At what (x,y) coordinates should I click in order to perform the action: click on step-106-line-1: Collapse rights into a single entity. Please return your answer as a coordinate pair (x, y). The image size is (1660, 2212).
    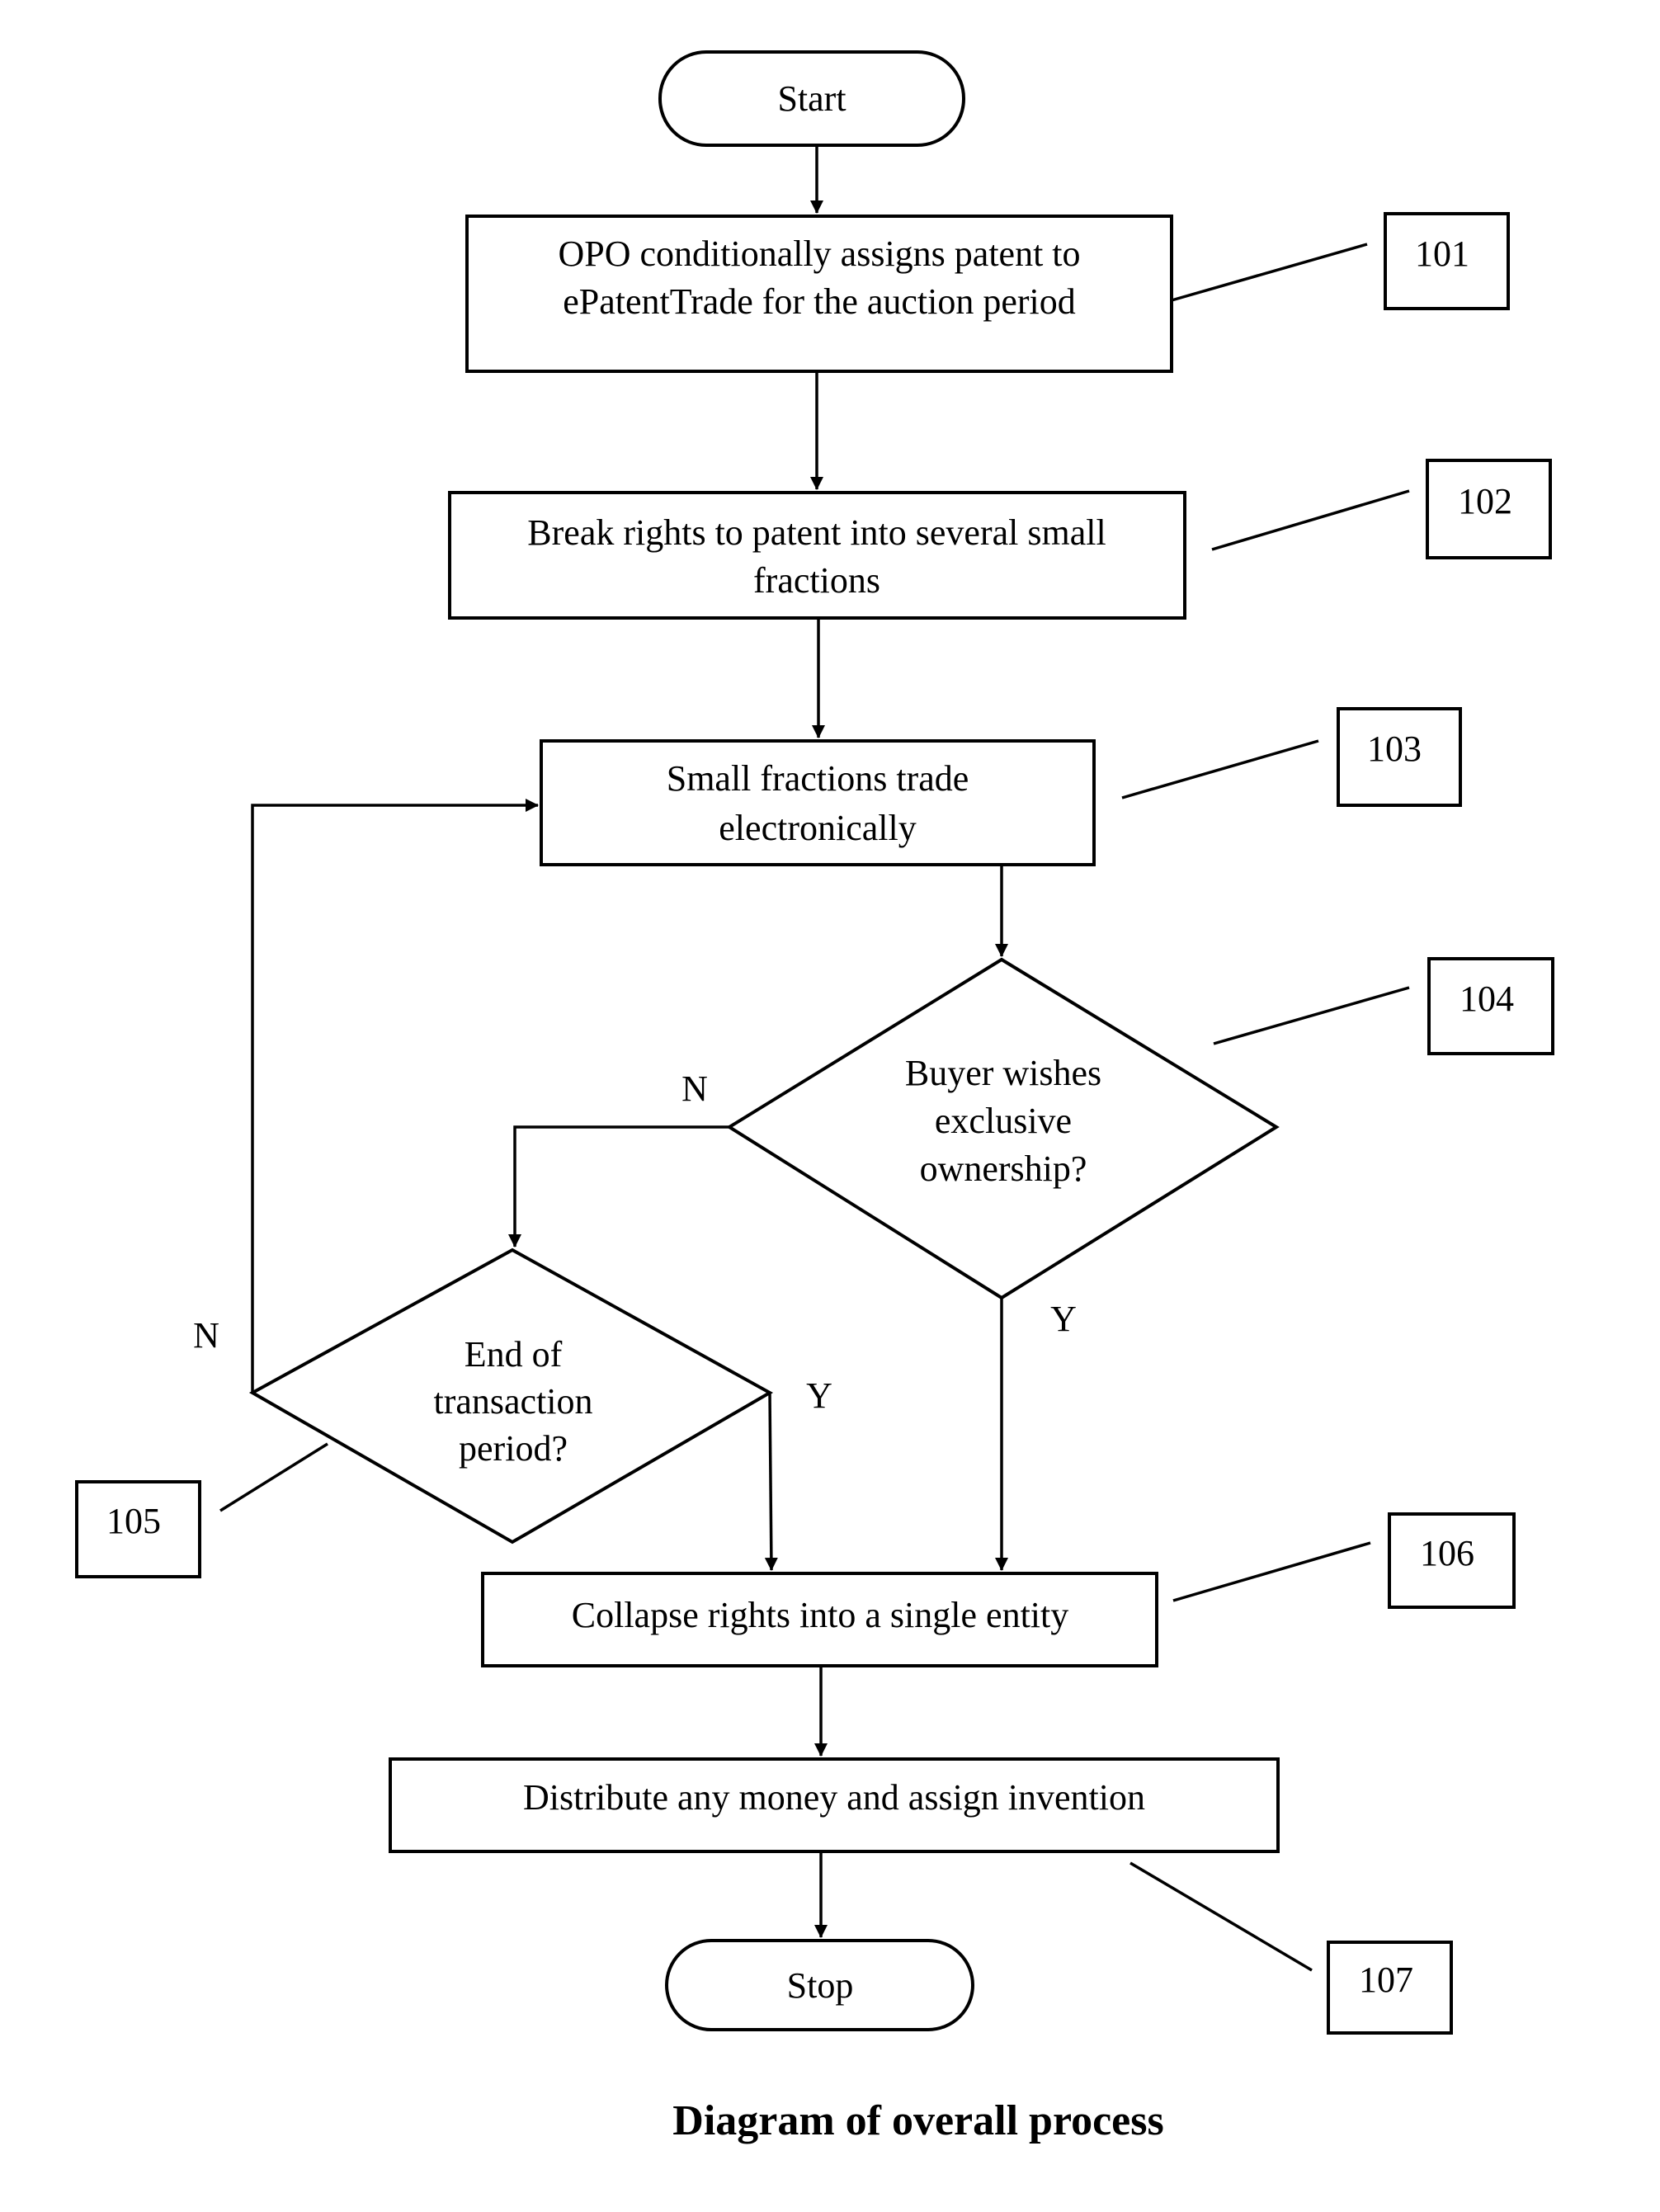
    Looking at the image, I should click on (820, 1615).